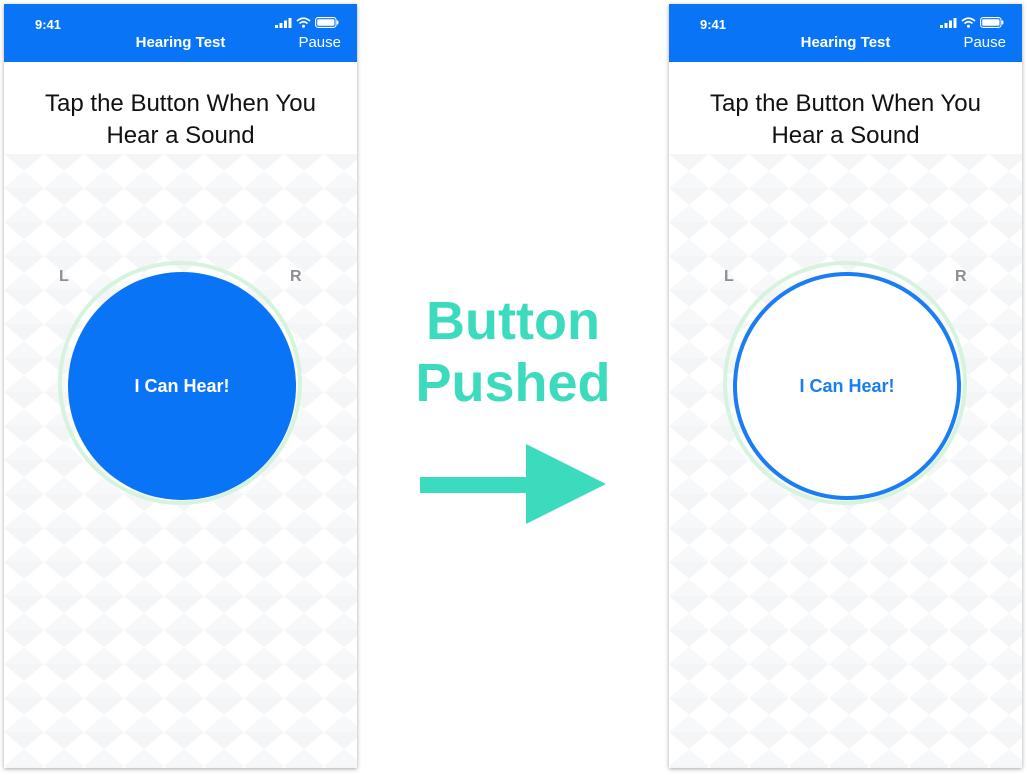 This screenshot has height=775, width=1027. I want to click on caption-line-2: Pushed, so click(513, 383).